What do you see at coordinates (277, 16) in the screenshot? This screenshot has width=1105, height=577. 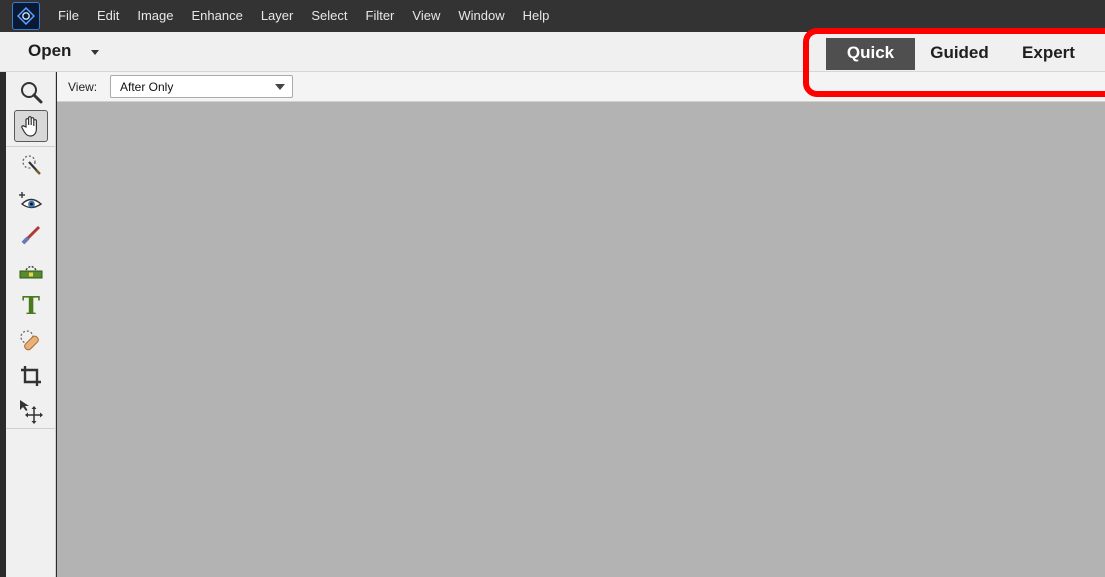 I see `menu-layer: Layer` at bounding box center [277, 16].